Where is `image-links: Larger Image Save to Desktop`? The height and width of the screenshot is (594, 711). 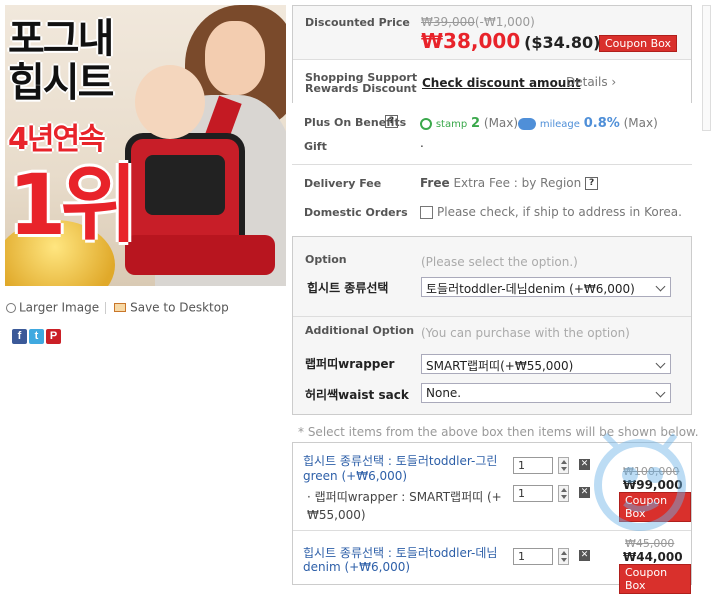 image-links: Larger Image Save to Desktop is located at coordinates (117, 307).